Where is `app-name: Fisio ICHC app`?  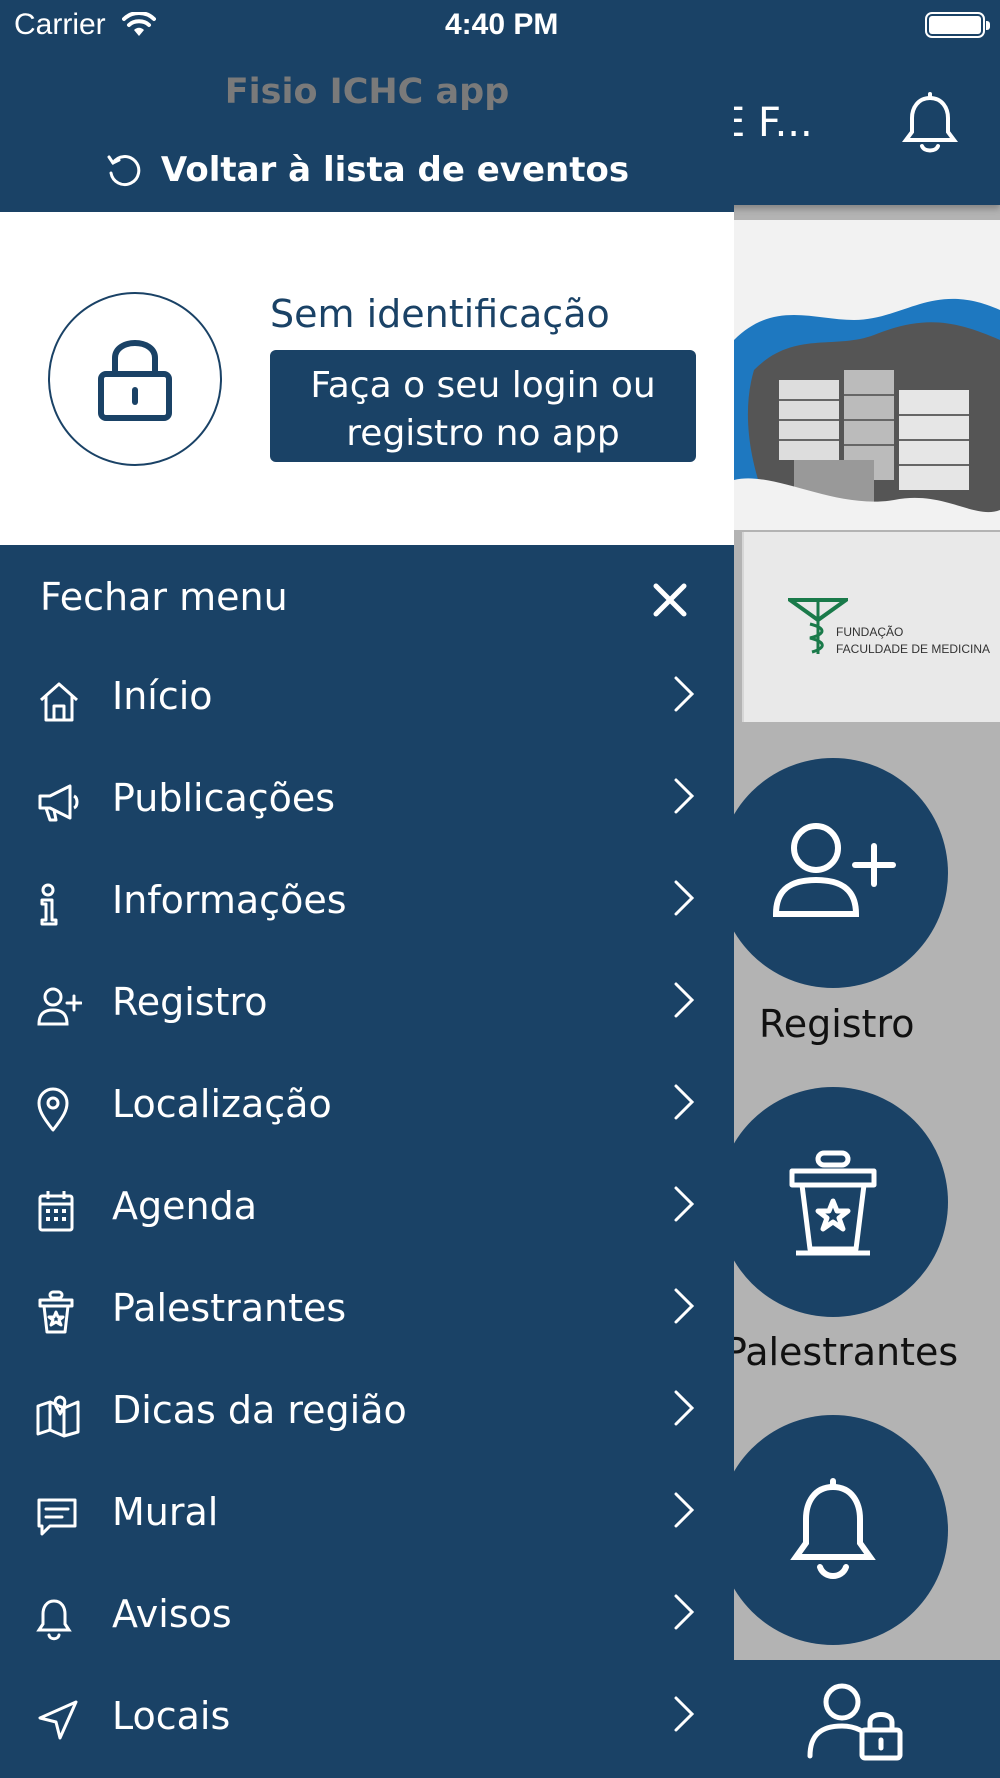
app-name: Fisio ICHC app is located at coordinates (367, 92).